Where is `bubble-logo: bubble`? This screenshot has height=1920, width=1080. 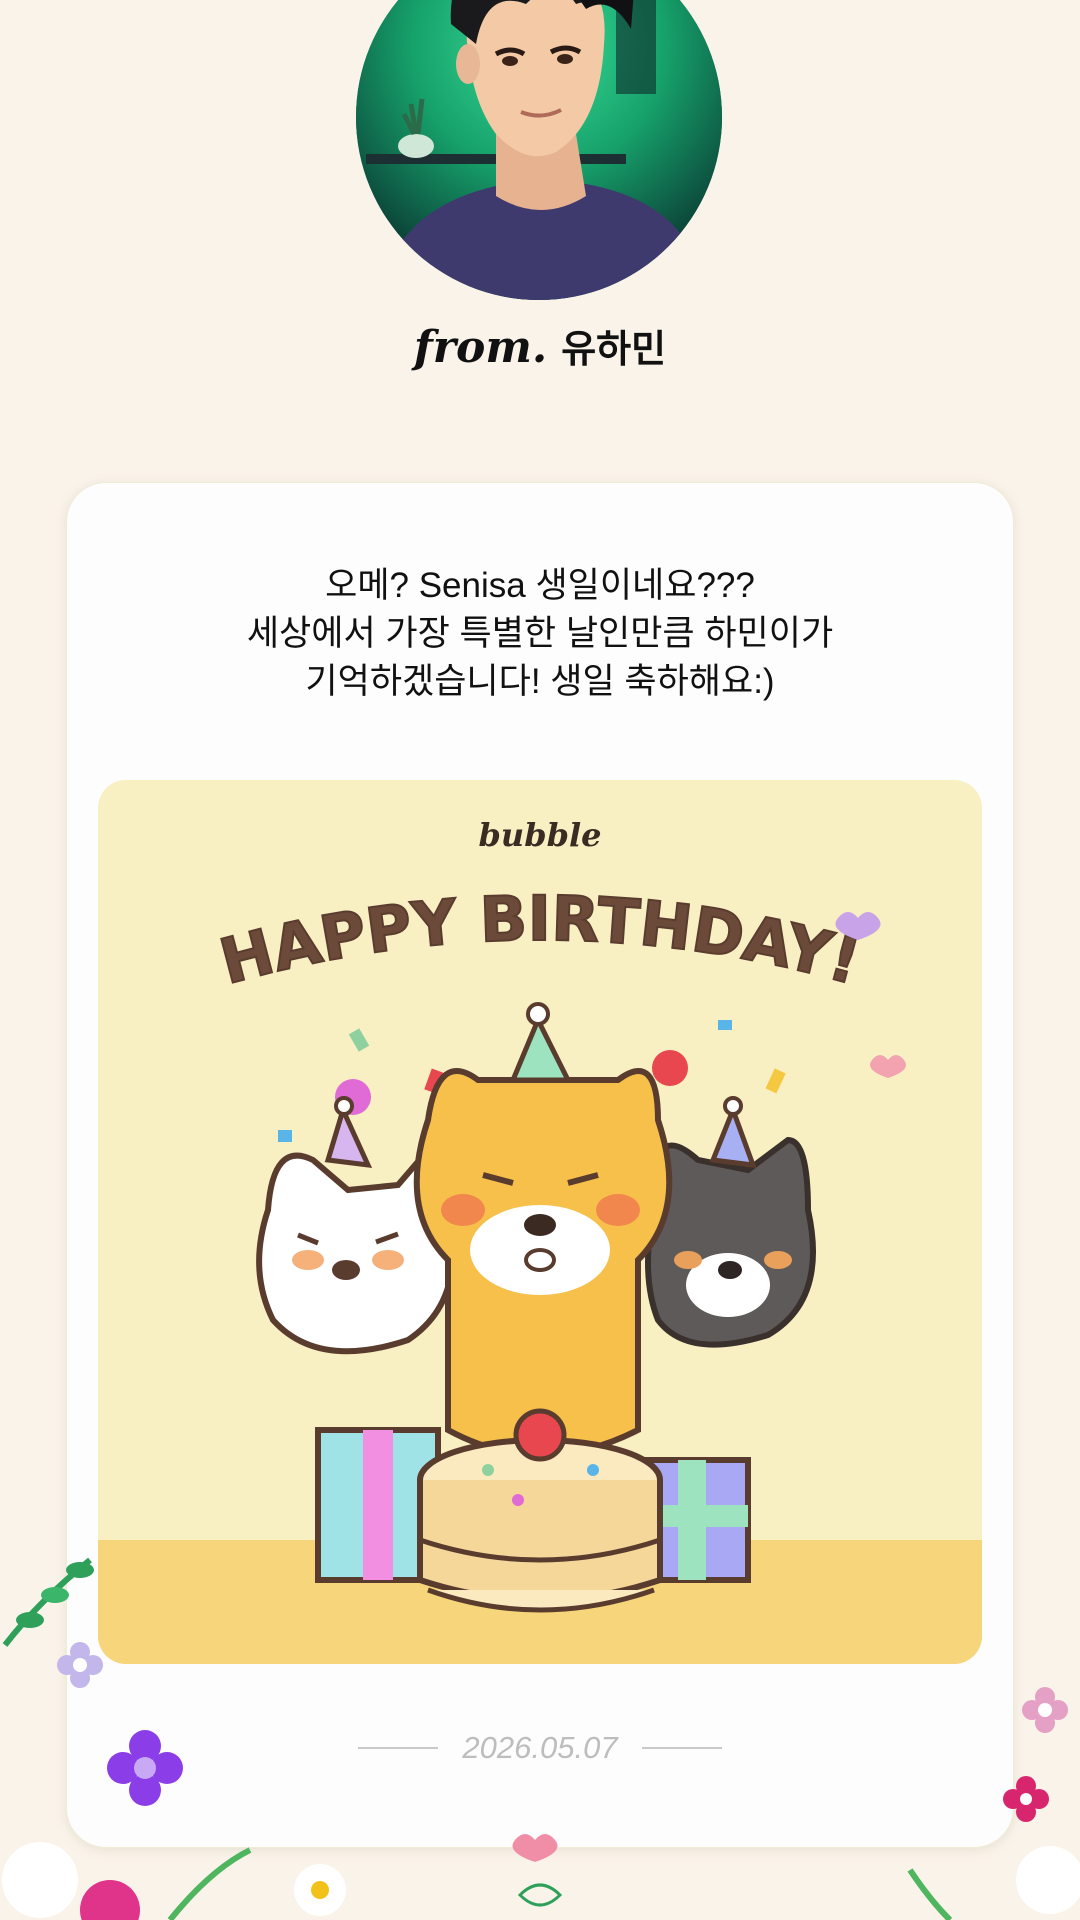 bubble-logo: bubble is located at coordinates (540, 835).